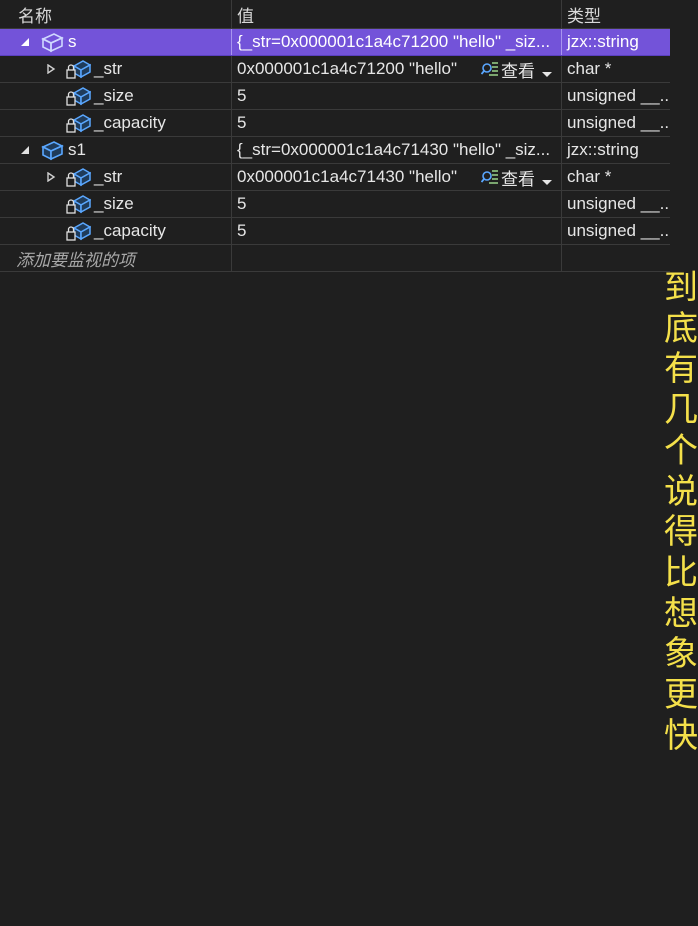 This screenshot has height=926, width=698. Describe the element at coordinates (335, 258) in the screenshot. I see `add-watch-row: 添加要监视的项` at that location.